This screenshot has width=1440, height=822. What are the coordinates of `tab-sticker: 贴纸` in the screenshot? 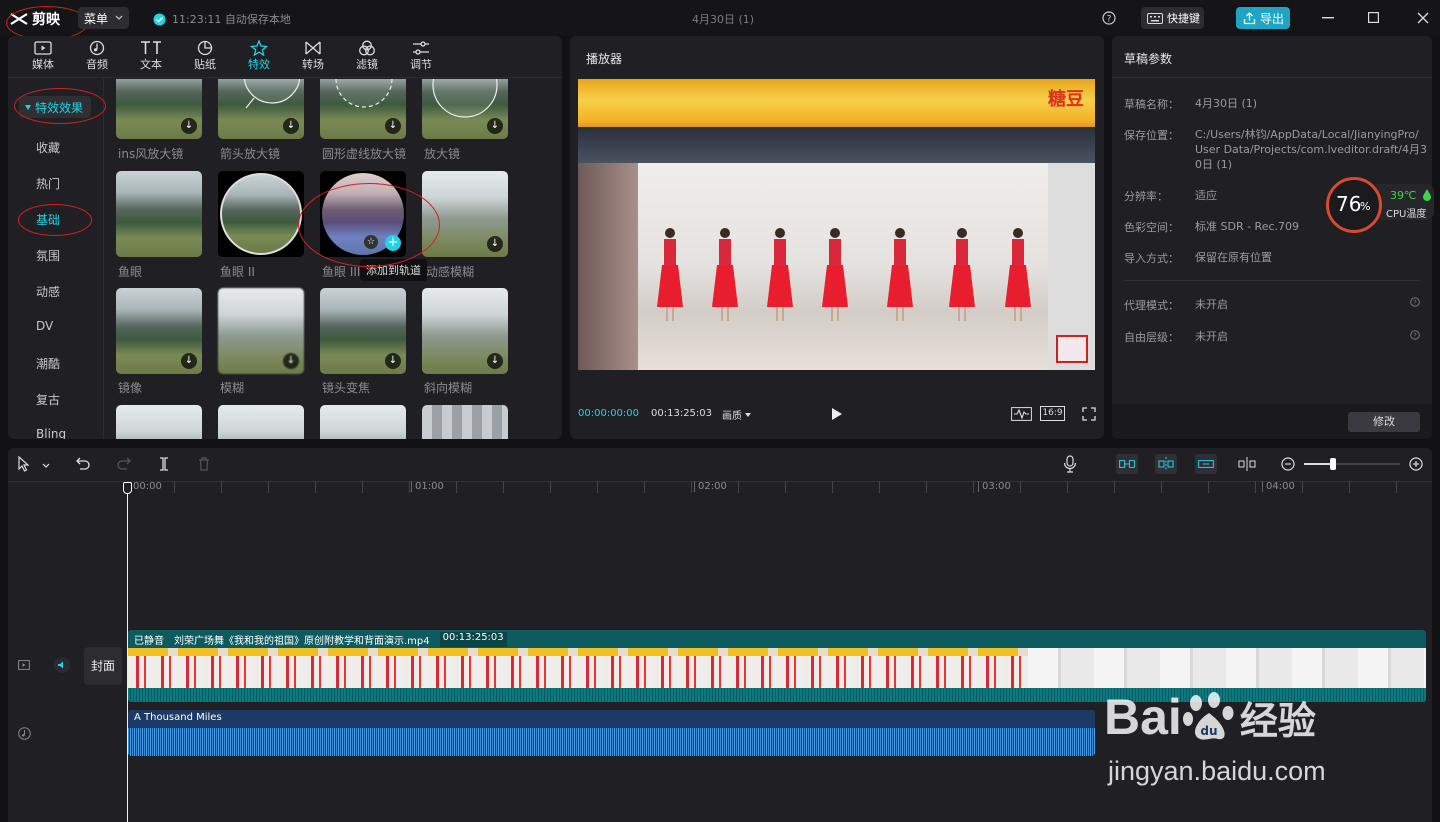 It's located at (205, 56).